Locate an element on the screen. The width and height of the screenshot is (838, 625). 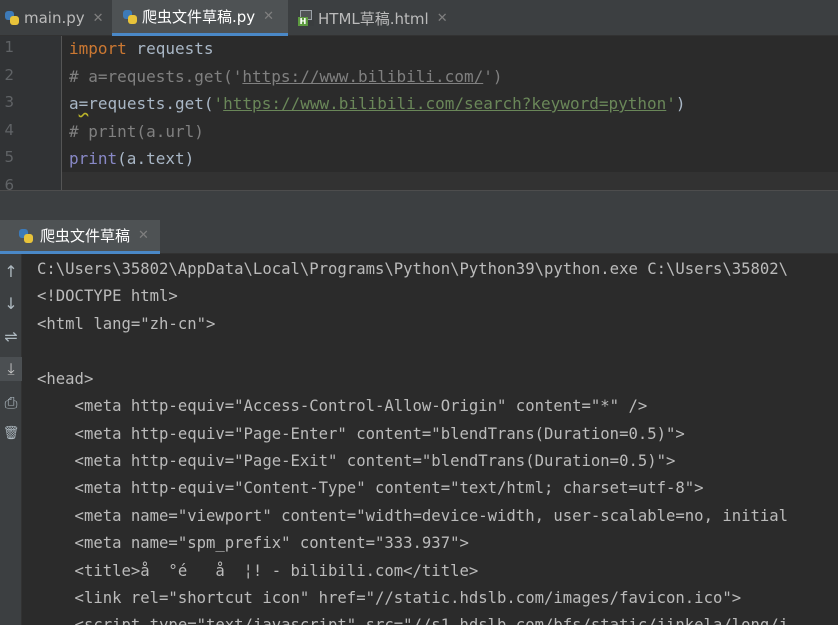
console-line: <html lang="zh-cn"> is located at coordinates (126, 324).